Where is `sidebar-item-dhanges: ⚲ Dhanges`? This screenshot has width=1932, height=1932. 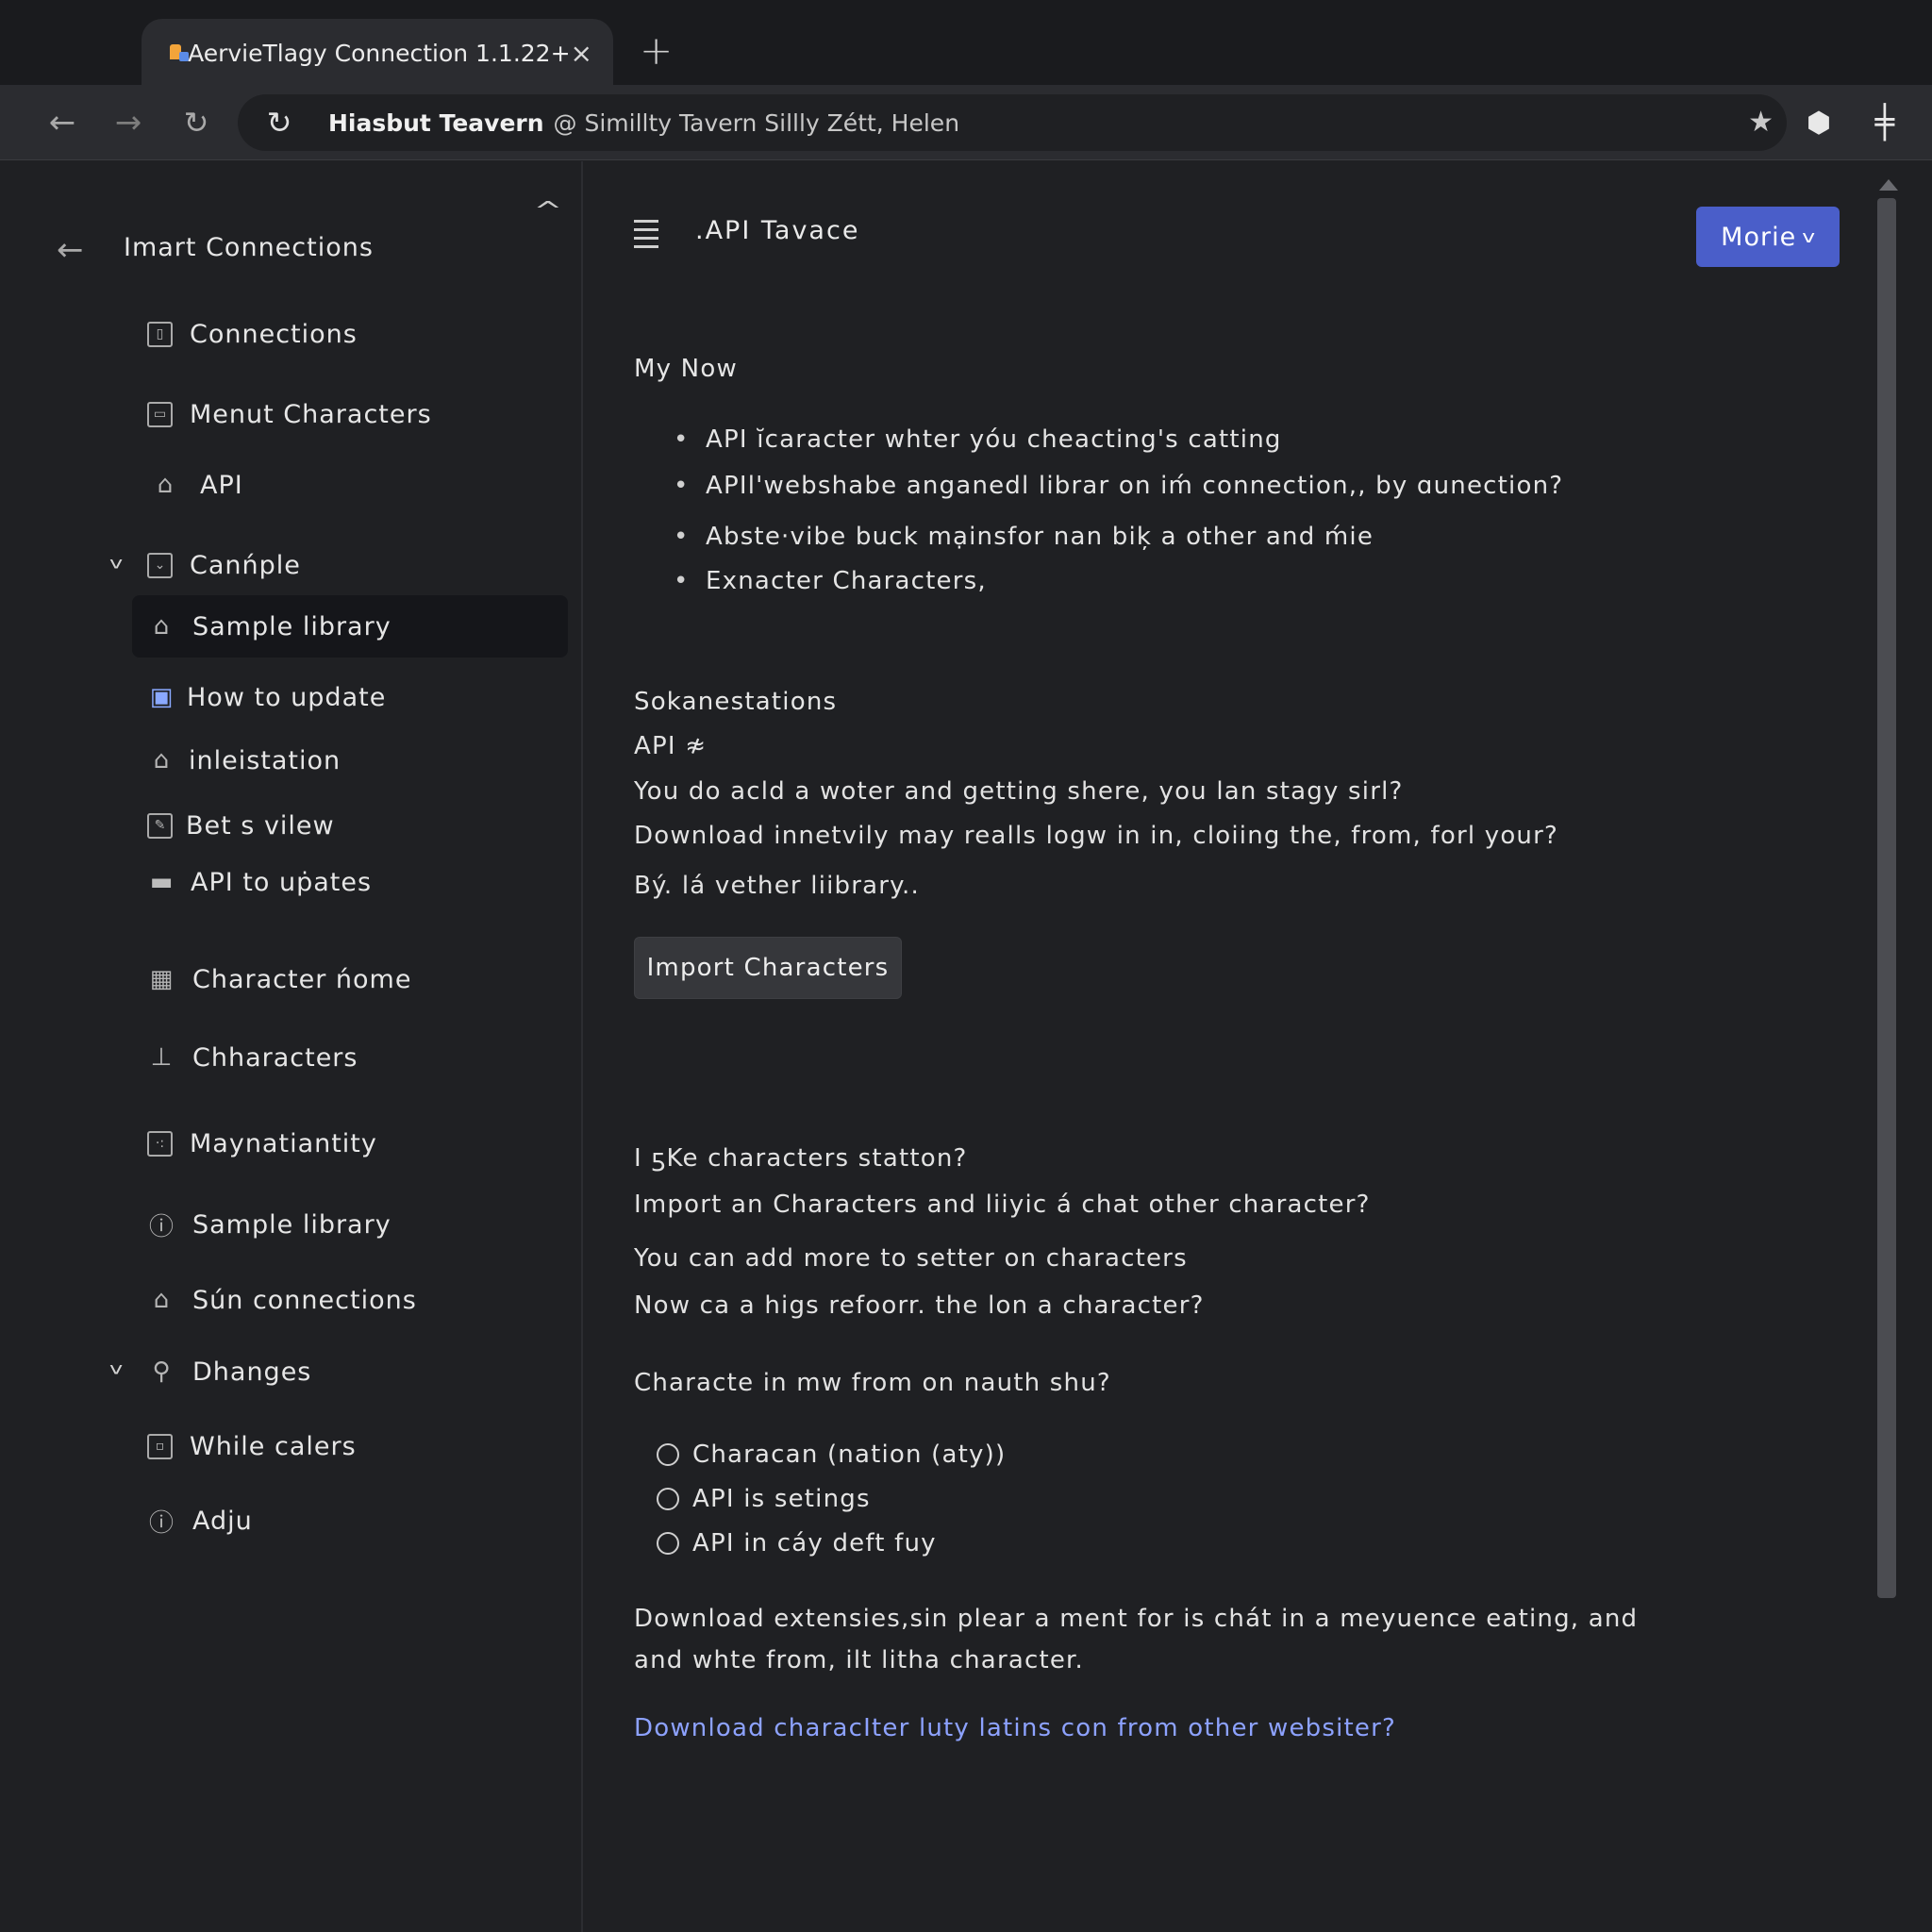 sidebar-item-dhanges: ⚲ Dhanges is located at coordinates (229, 1372).